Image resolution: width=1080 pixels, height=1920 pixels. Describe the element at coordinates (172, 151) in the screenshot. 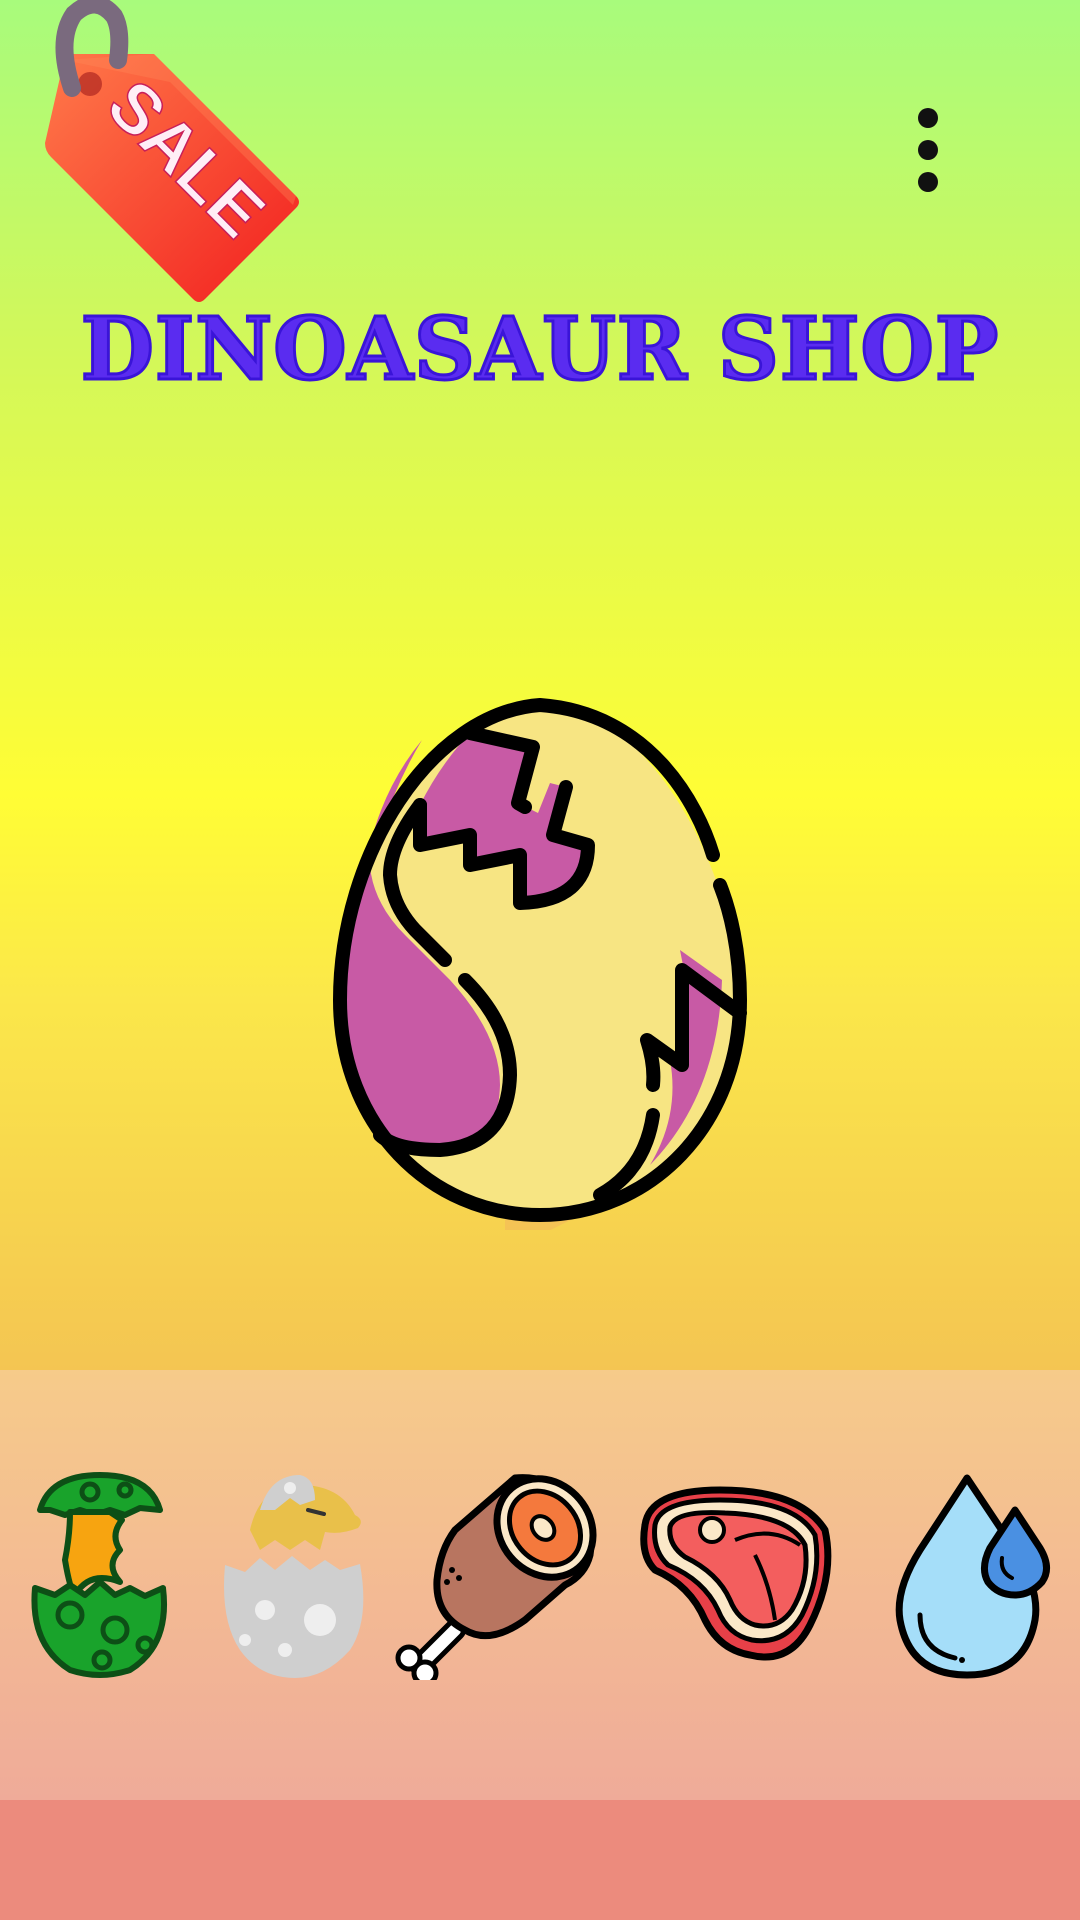

I see `sale-tag-icon: SALE` at that location.